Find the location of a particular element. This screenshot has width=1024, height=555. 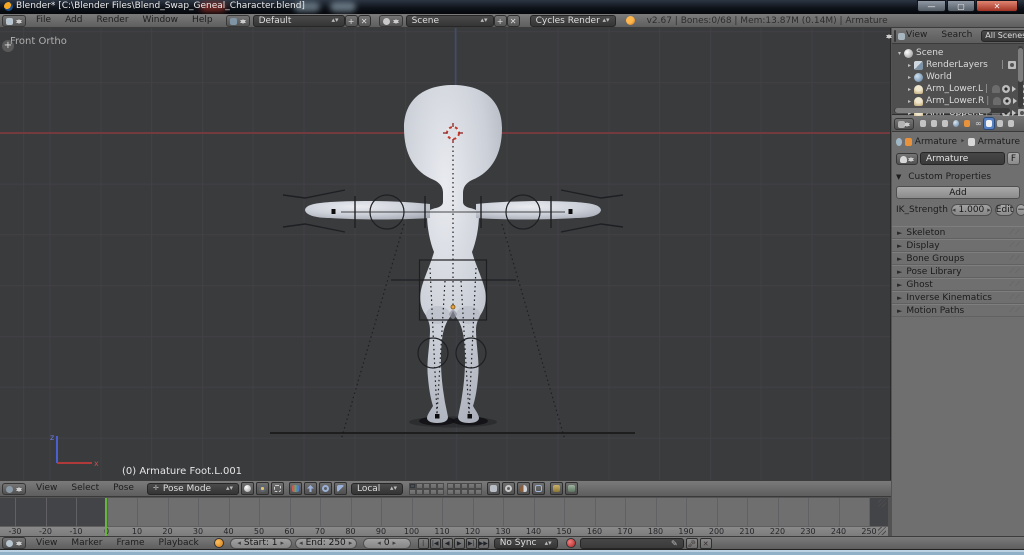

timeline-menu-marker: Marker is located at coordinates (86, 543).